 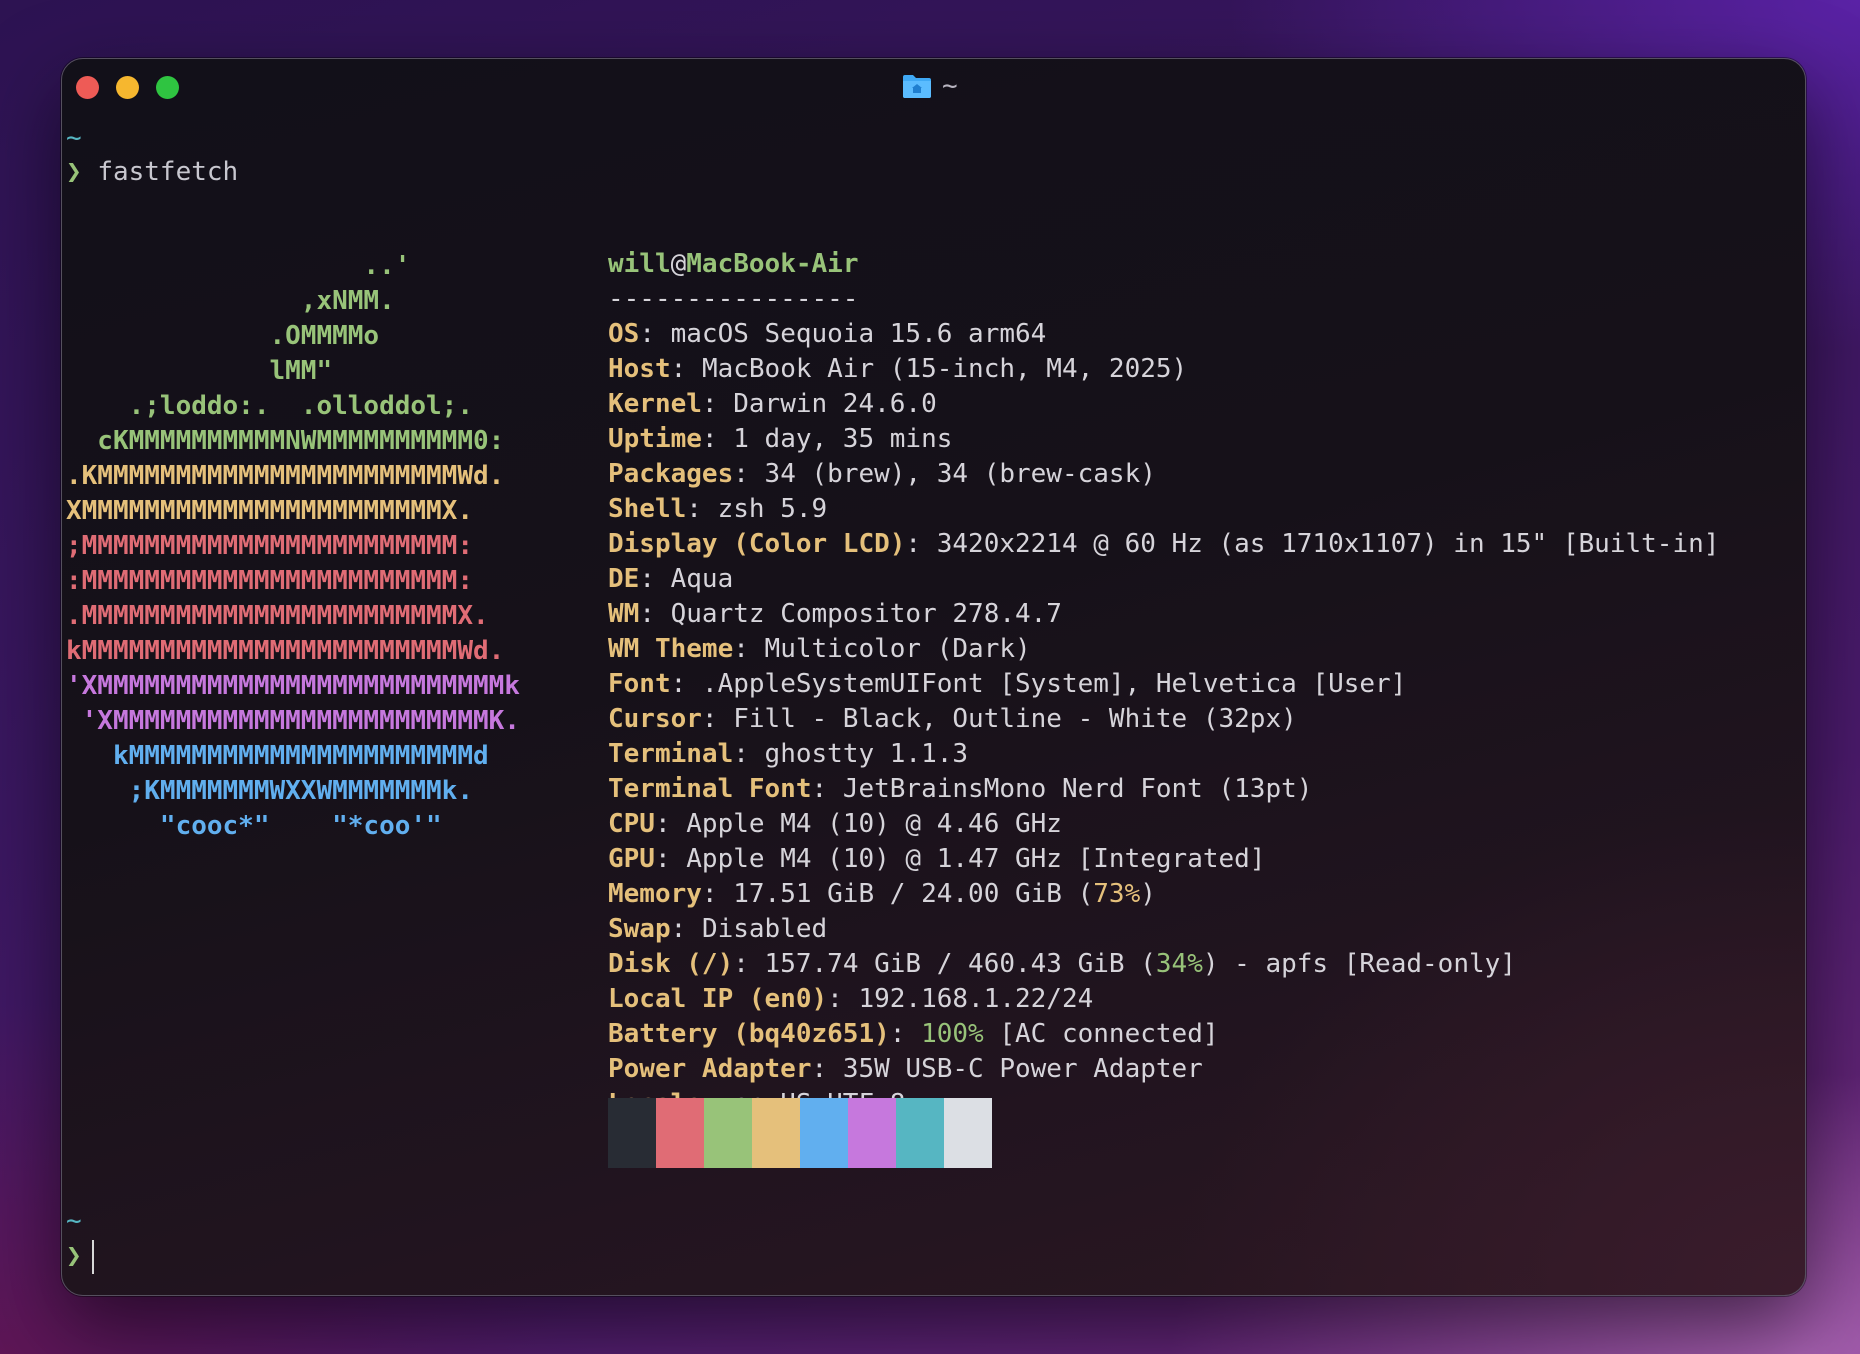 What do you see at coordinates (285, 651) in the screenshot?
I see `logo-line: kMMMMMMMMMMMMMMMMMMMMMMMMWd.` at bounding box center [285, 651].